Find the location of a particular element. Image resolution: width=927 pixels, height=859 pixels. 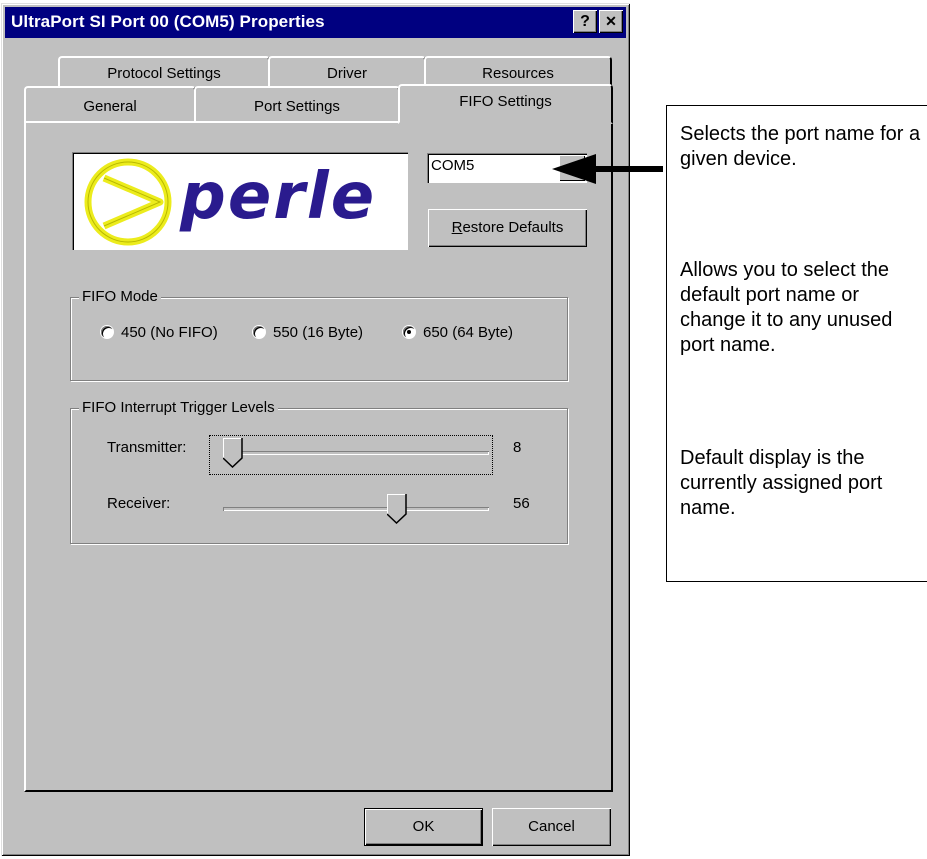

receiver-track is located at coordinates (356, 509).